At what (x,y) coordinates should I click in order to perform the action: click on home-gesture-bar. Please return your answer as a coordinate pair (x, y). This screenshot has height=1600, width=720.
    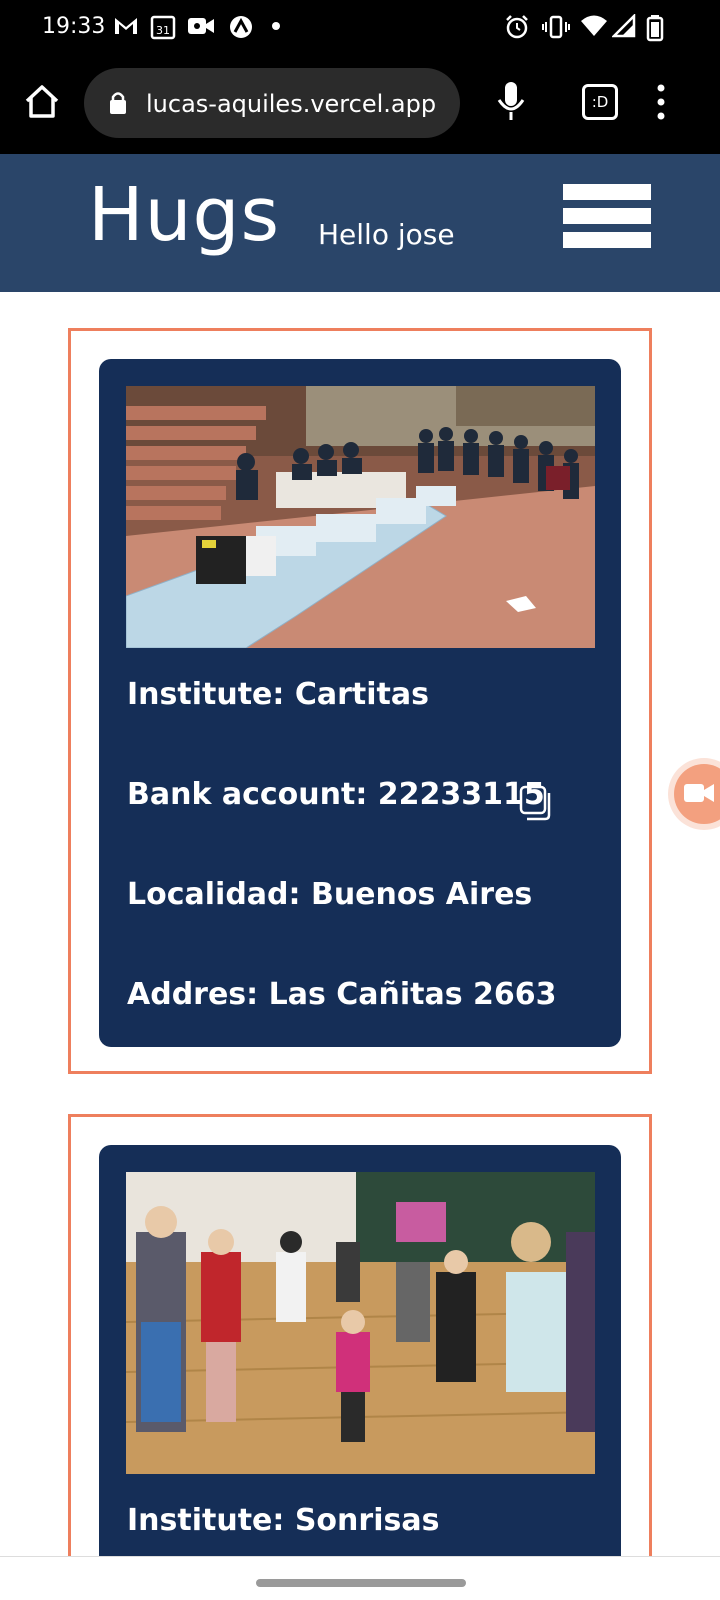
    Looking at the image, I should click on (361, 1583).